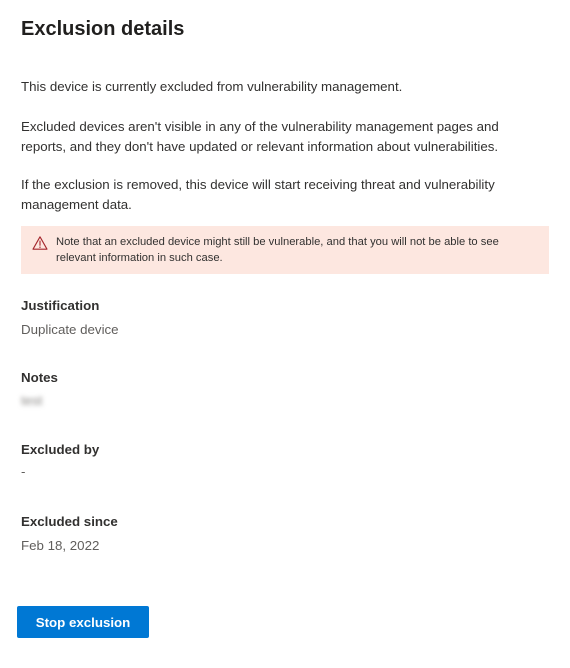 The width and height of the screenshot is (570, 668). Describe the element at coordinates (40, 243) in the screenshot. I see `warning-triangle-icon` at that location.